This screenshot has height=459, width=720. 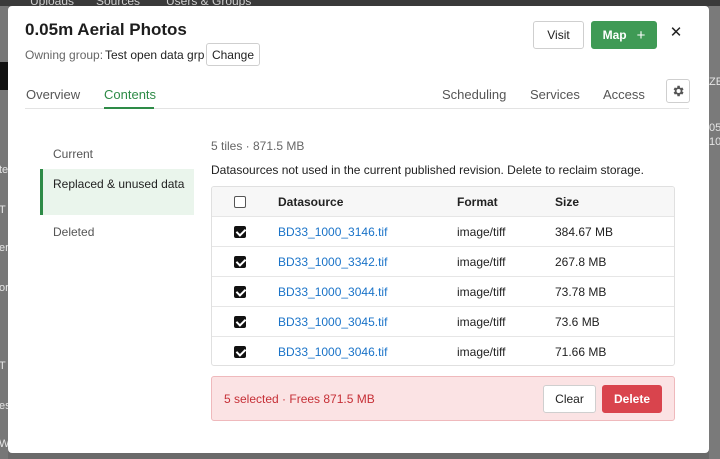 What do you see at coordinates (714, 142) in the screenshot?
I see `background-fragment: 10` at bounding box center [714, 142].